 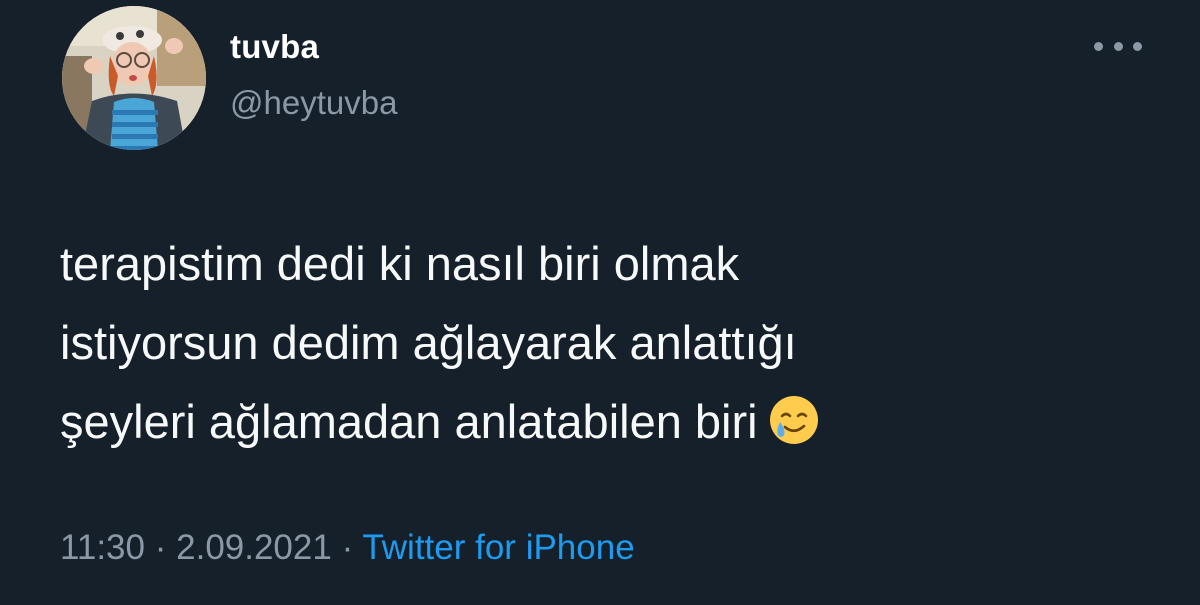 What do you see at coordinates (313, 103) in the screenshot?
I see `user-handle: @heytuvba` at bounding box center [313, 103].